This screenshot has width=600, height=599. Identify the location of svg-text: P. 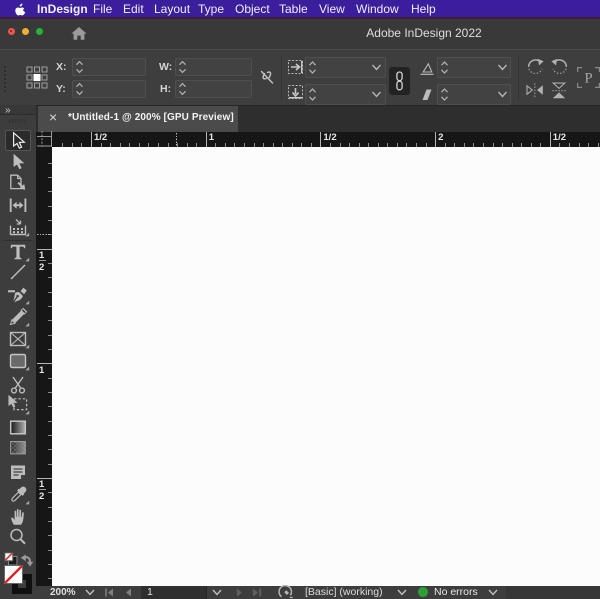
(588, 79).